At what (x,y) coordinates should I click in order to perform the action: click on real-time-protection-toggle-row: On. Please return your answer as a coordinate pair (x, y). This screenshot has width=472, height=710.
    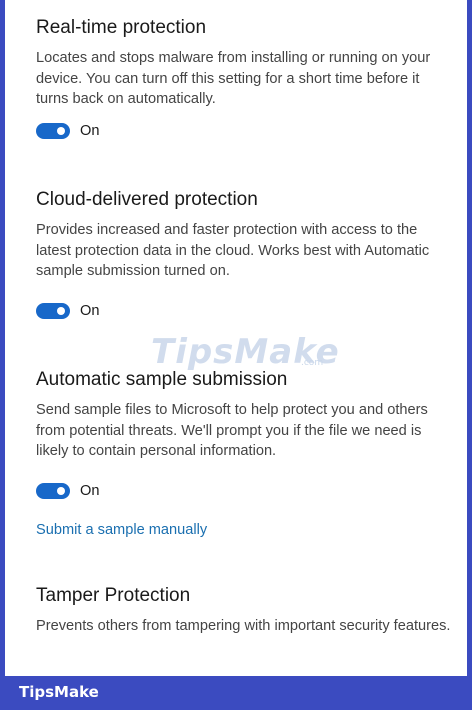
    Looking at the image, I should click on (67, 131).